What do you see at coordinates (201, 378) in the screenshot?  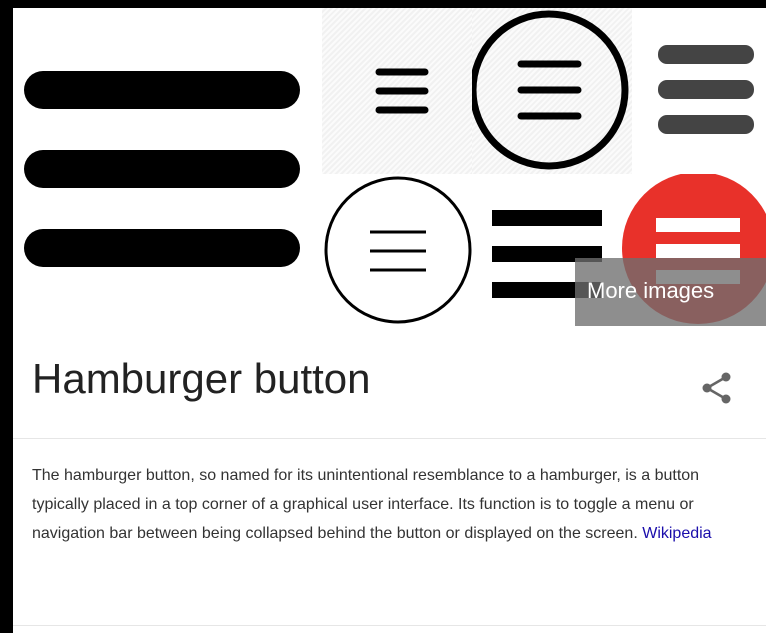 I see `page-title: Hamburger button` at bounding box center [201, 378].